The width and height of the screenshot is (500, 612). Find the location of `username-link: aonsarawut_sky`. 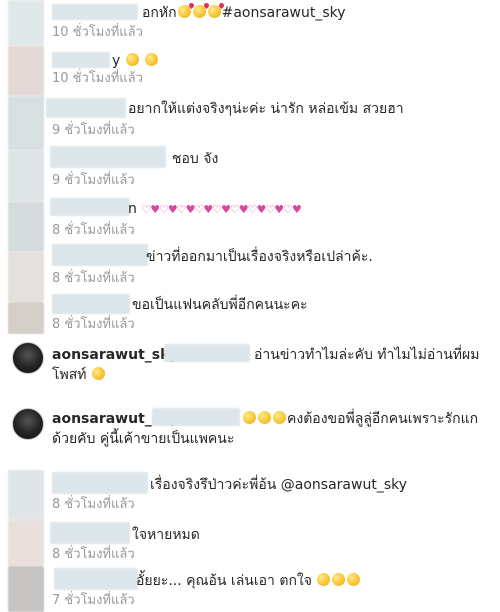

username-link: aonsarawut_sky is located at coordinates (115, 355).